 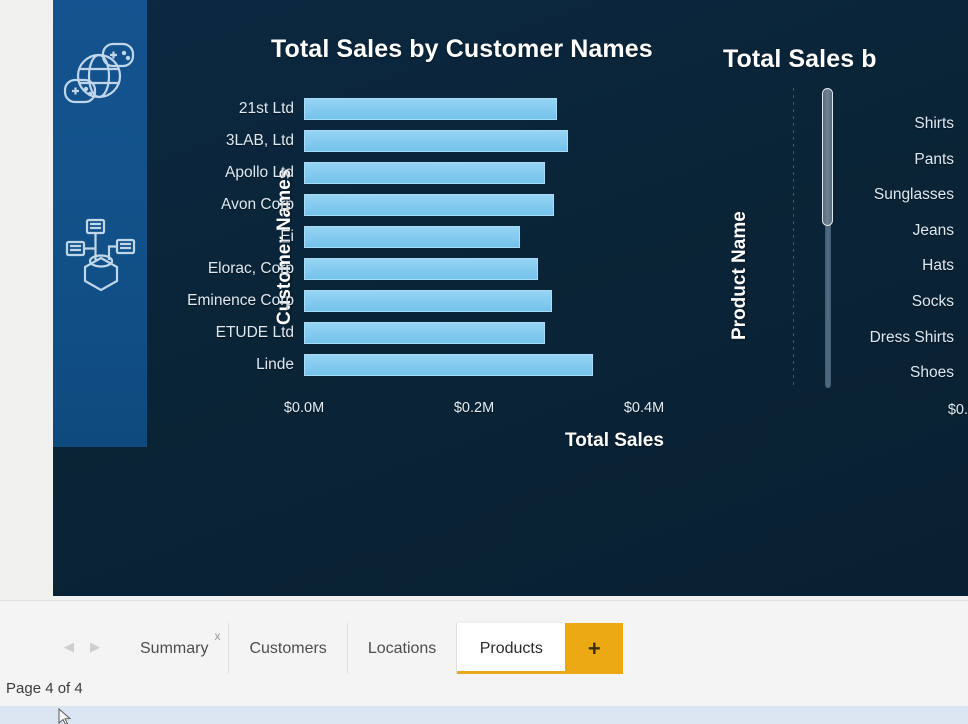 I want to click on bar-category-label: Hats, so click(x=938, y=266).